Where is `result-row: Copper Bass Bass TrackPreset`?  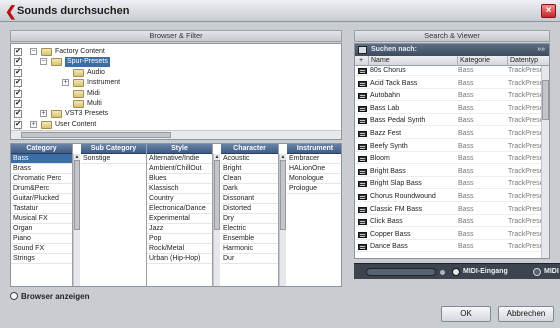
result-row: Copper Bass Bass TrackPreset is located at coordinates (448, 235).